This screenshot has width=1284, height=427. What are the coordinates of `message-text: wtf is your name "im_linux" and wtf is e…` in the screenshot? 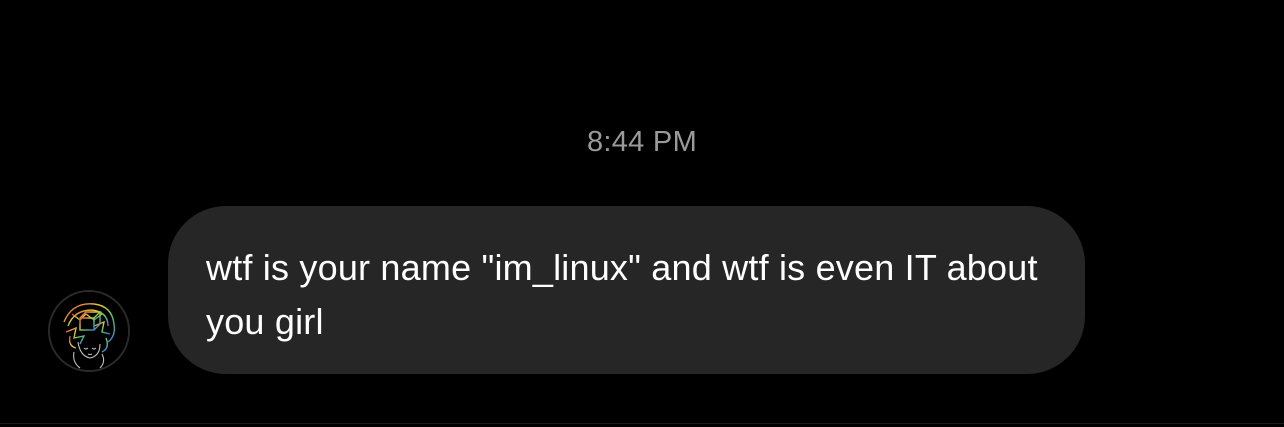 It's located at (622, 294).